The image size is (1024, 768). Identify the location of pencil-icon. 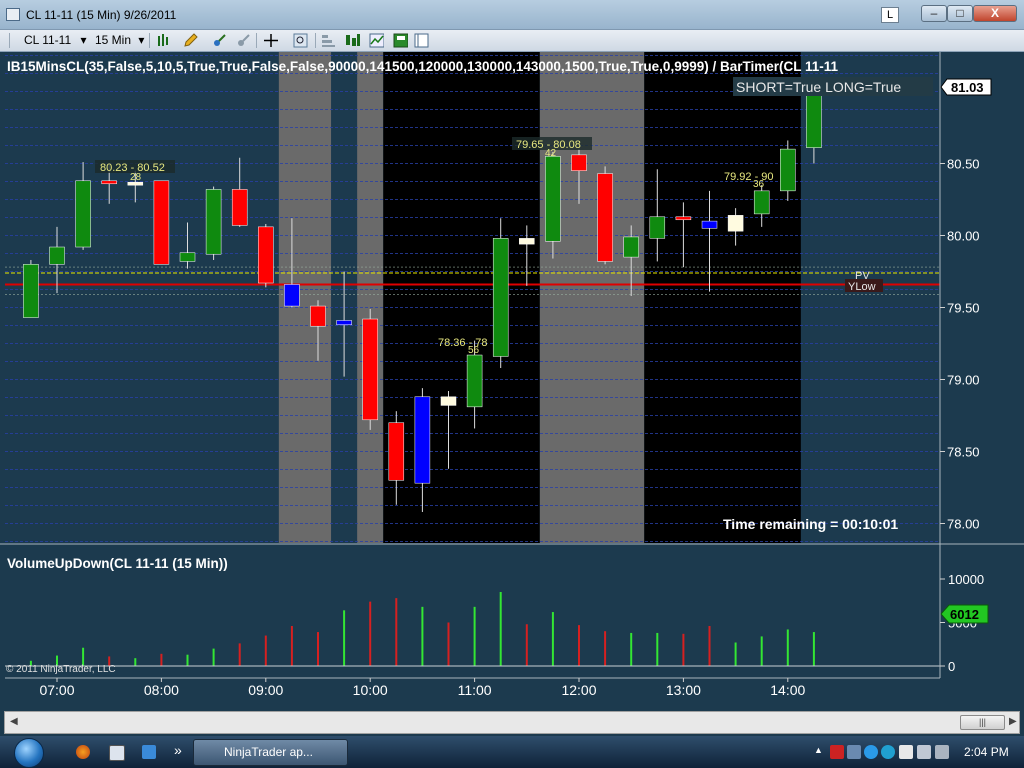
(190, 40).